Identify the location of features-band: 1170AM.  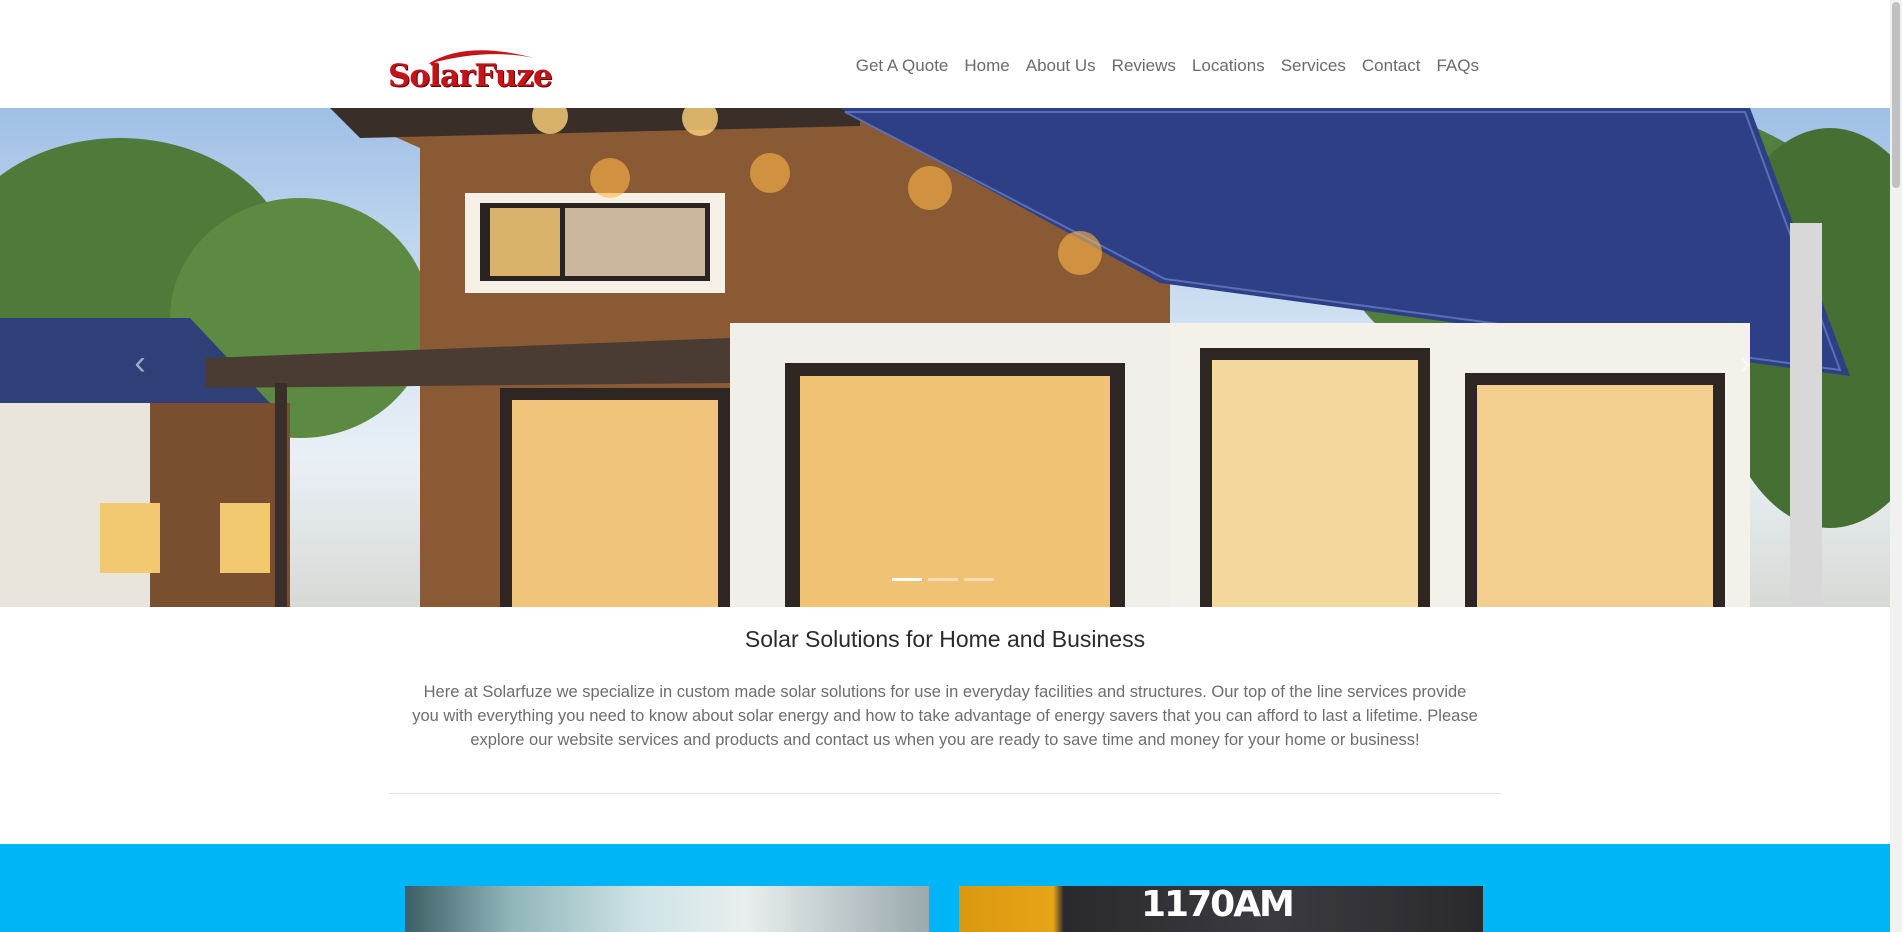
(945, 888).